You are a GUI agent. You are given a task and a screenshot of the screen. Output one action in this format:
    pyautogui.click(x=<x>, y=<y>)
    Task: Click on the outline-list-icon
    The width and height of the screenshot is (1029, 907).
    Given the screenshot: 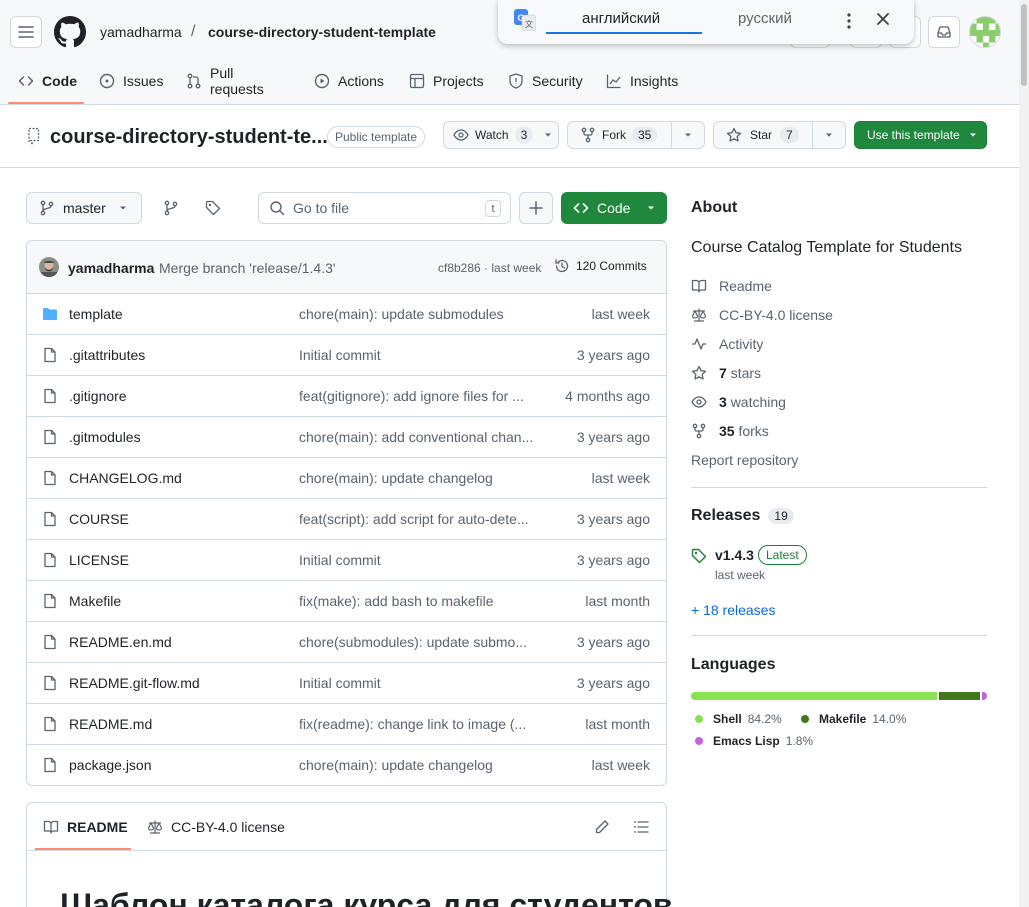 What is the action you would take?
    pyautogui.click(x=641, y=827)
    